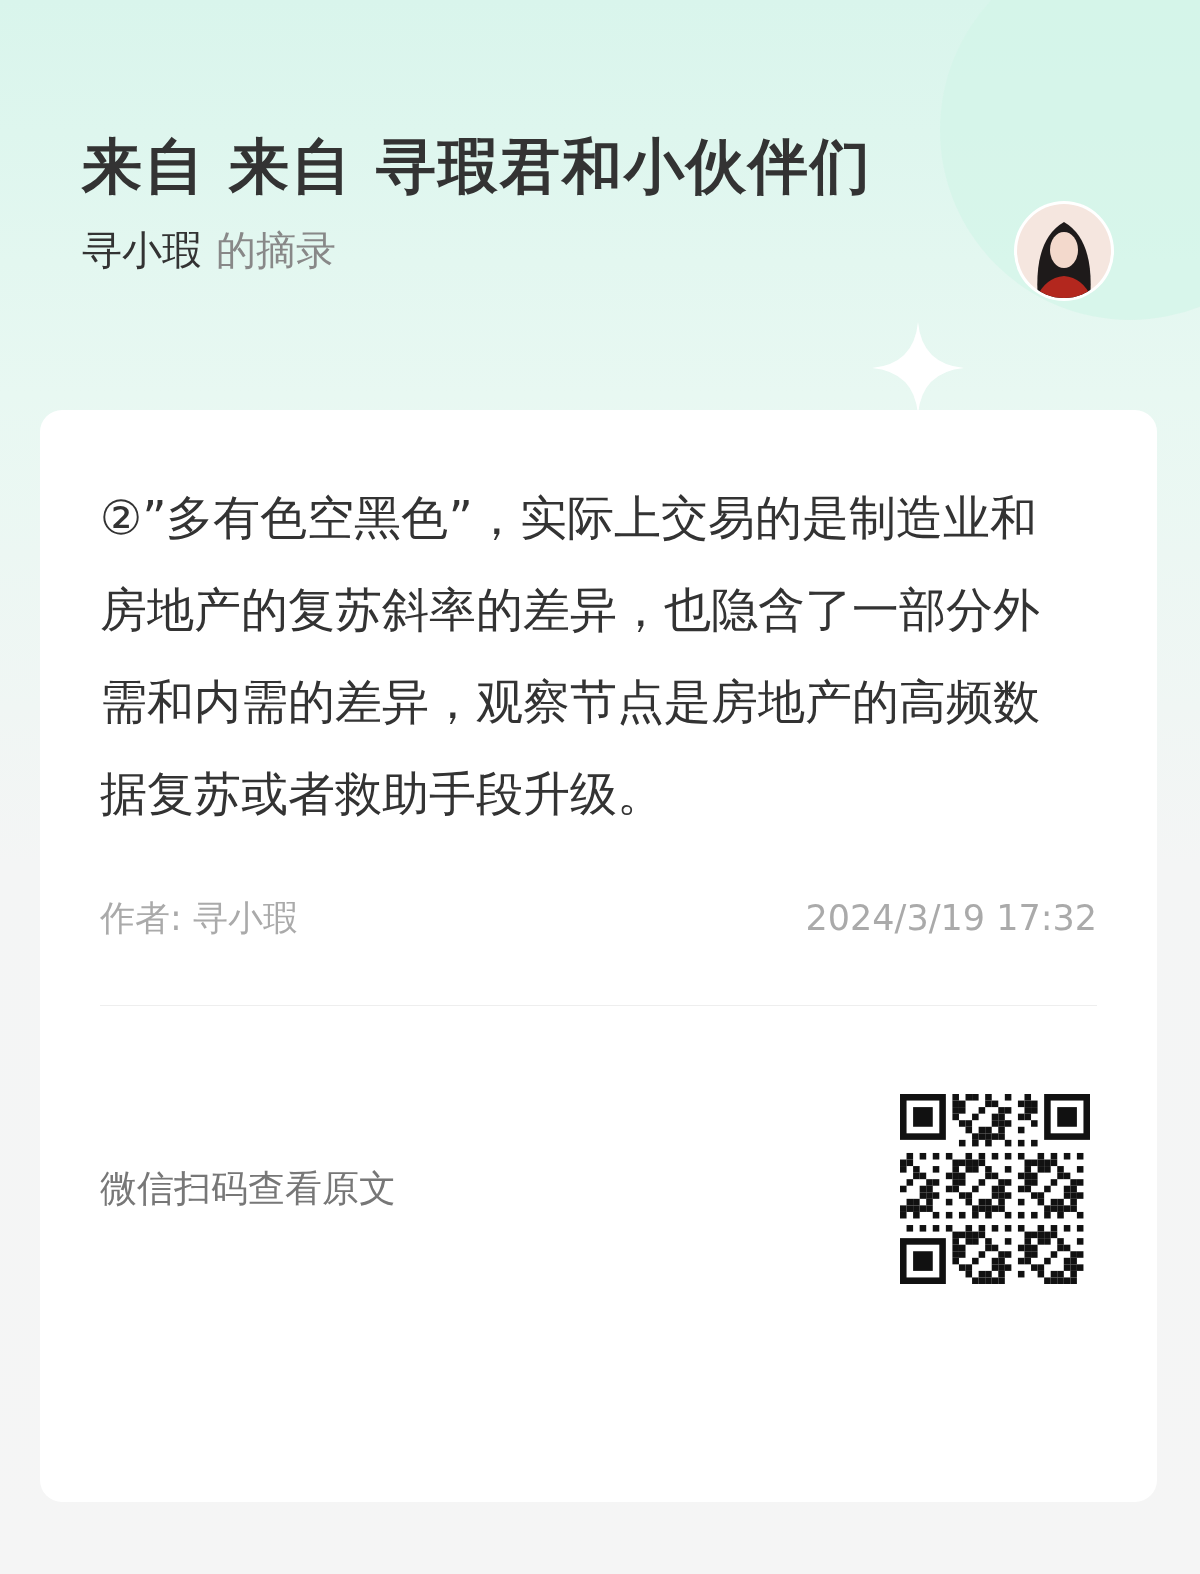 Image resolution: width=1200 pixels, height=1574 pixels. I want to click on author-name: 寻小瑕, so click(142, 250).